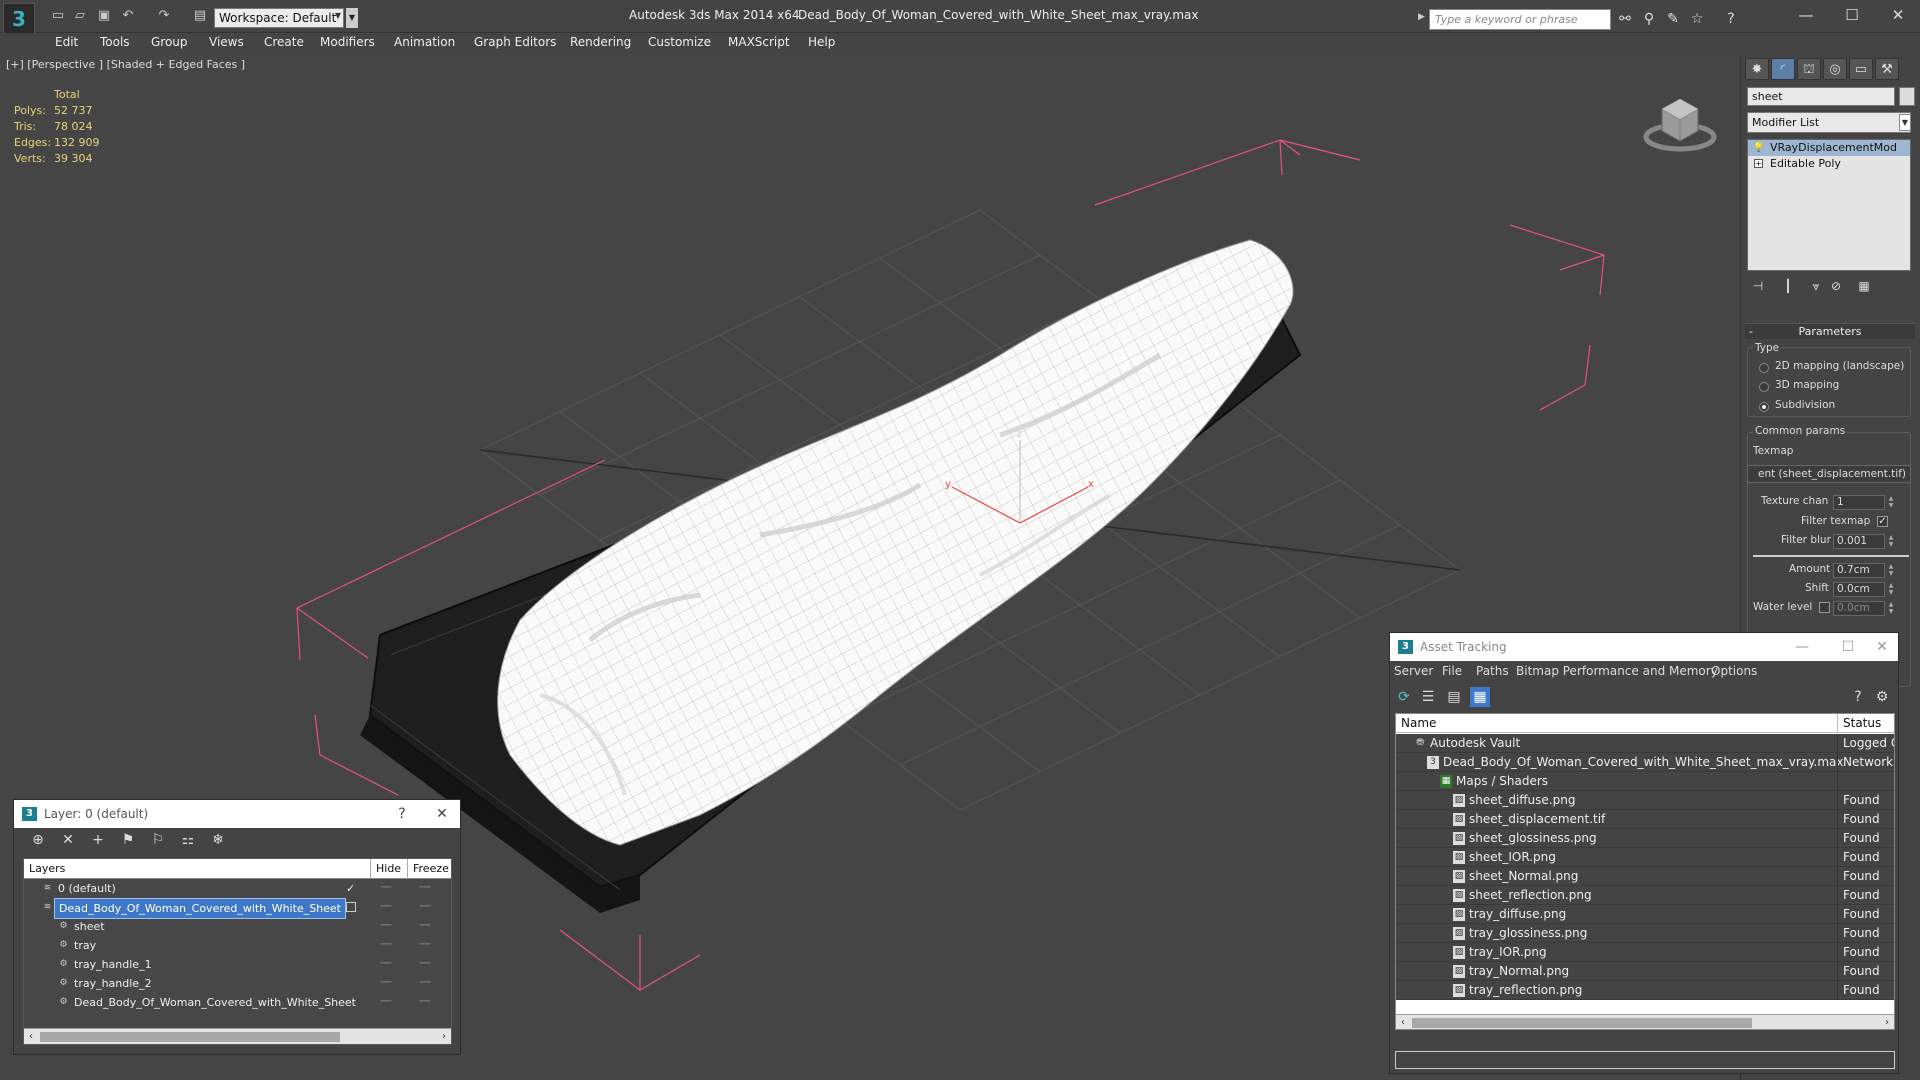 Image resolution: width=1920 pixels, height=1080 pixels. I want to click on layer-row: ⚙ tray ── ──, so click(237, 945).